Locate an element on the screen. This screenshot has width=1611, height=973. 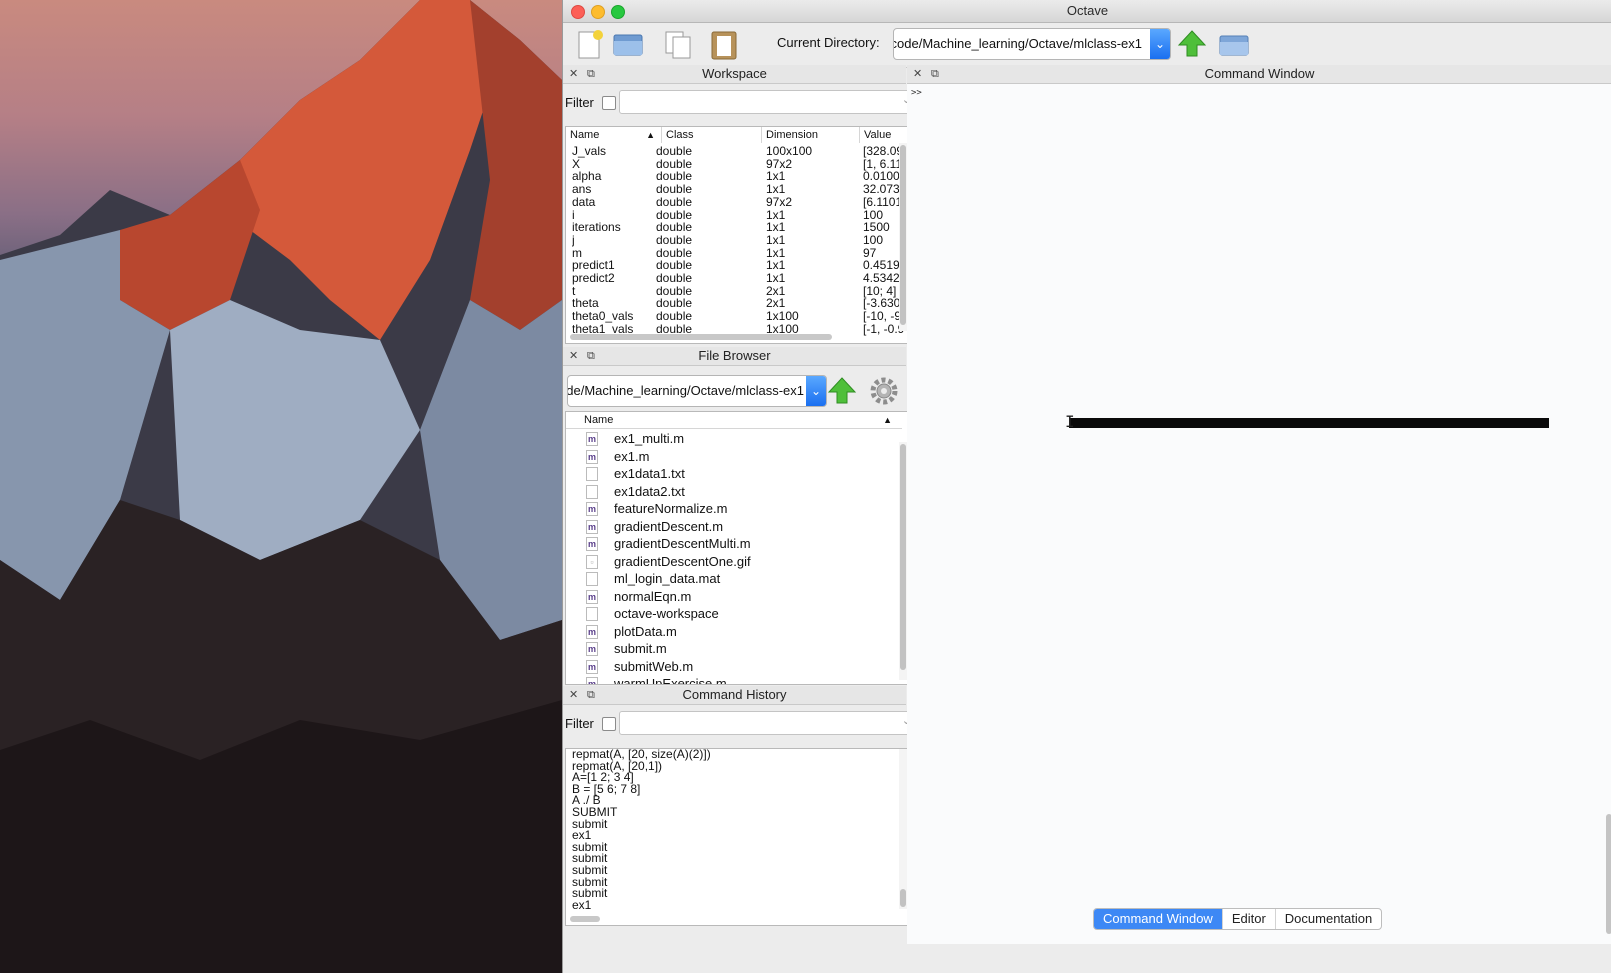
table-row: i double 1x1 100 is located at coordinates (731, 215).